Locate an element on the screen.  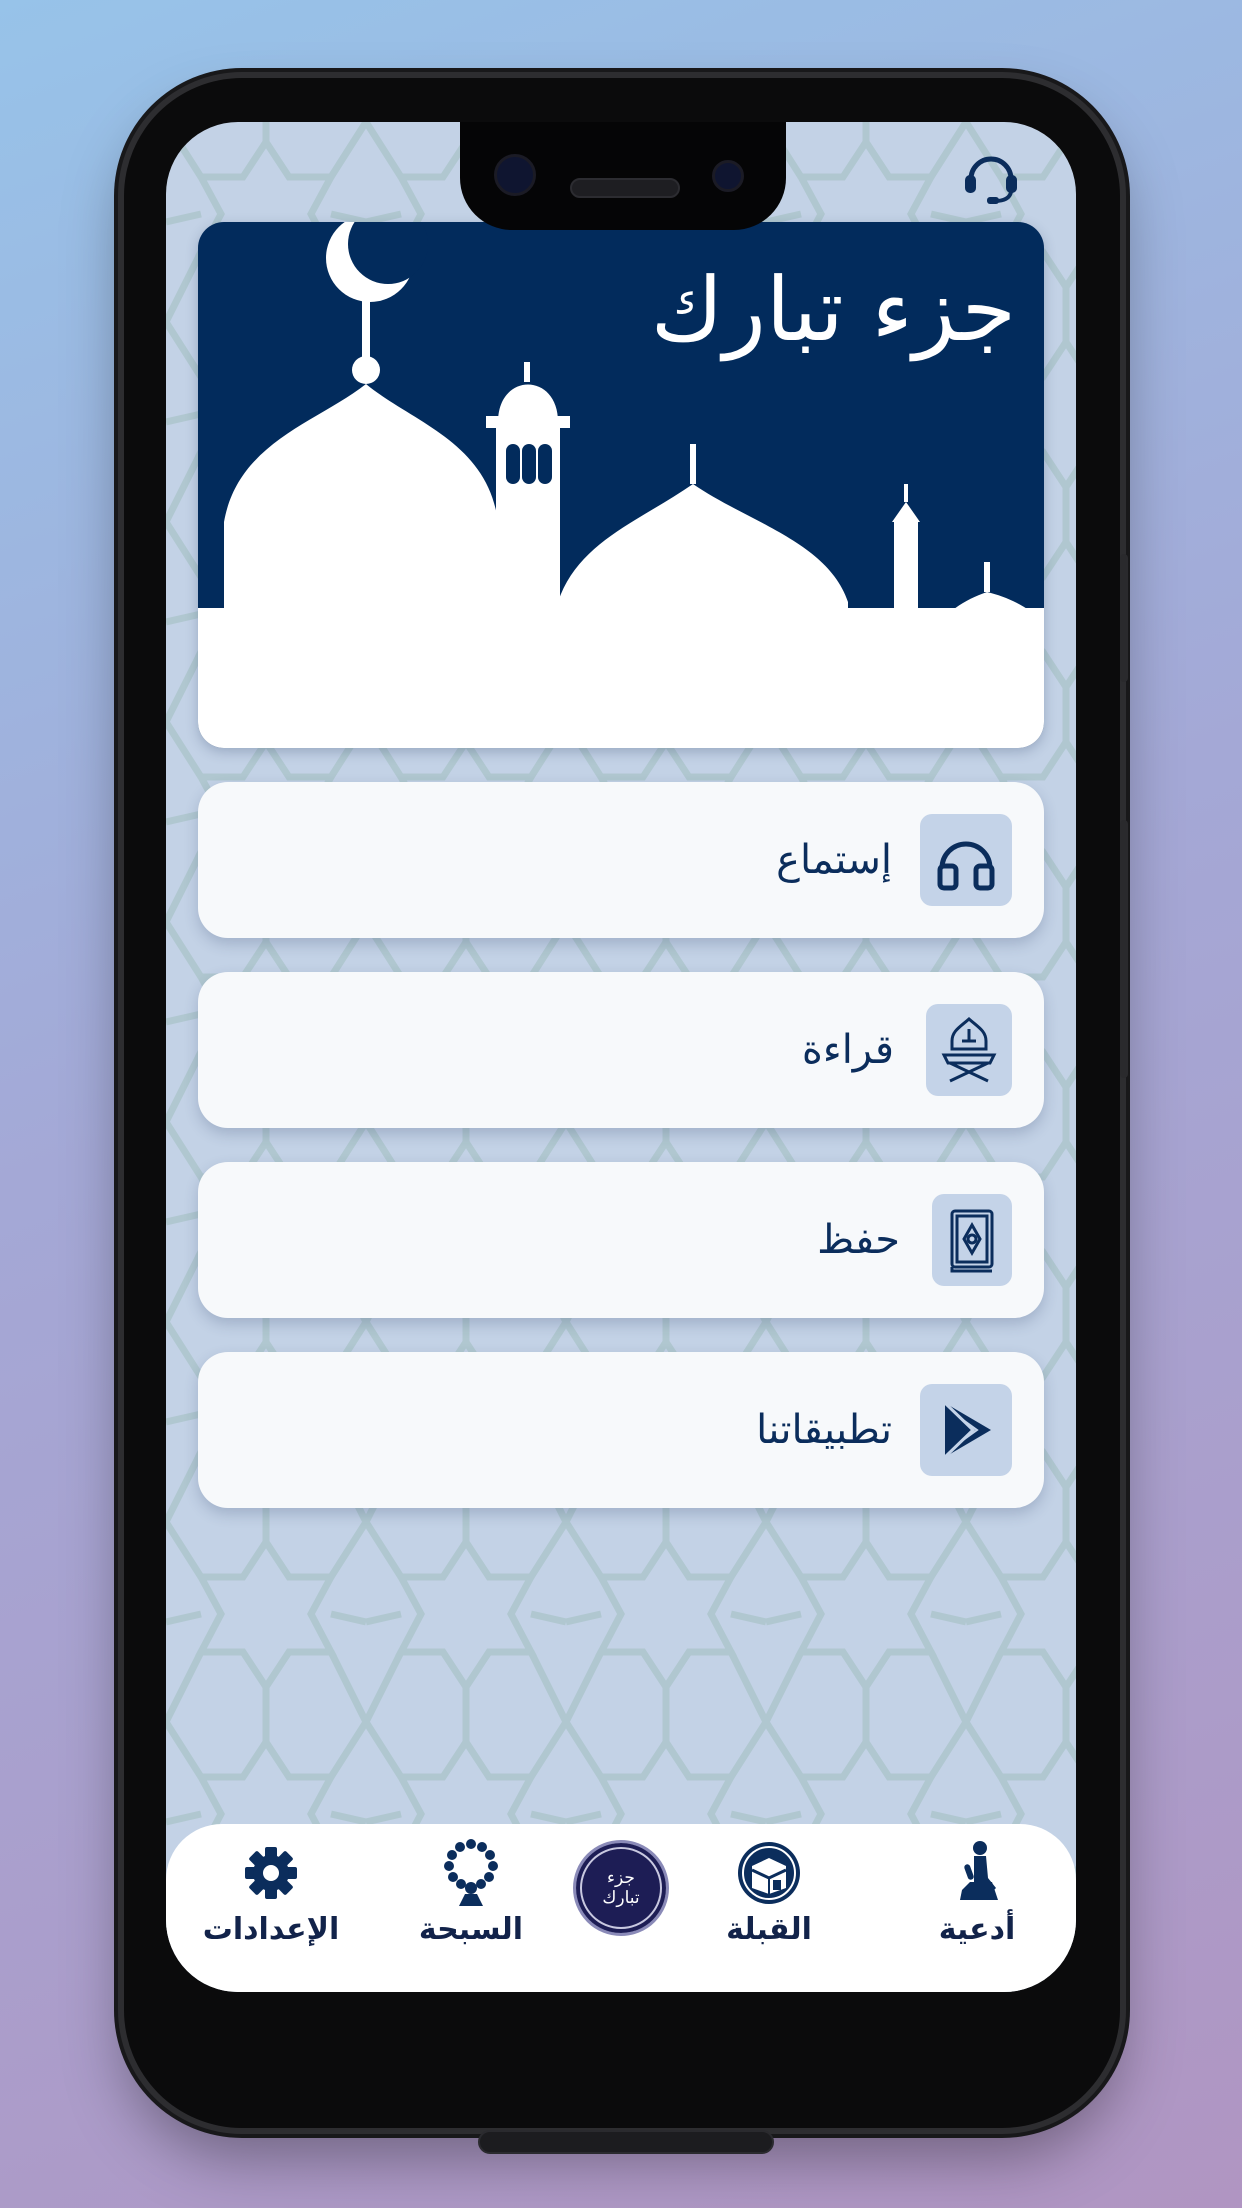
listen-label: إستماع is located at coordinates (834, 860).